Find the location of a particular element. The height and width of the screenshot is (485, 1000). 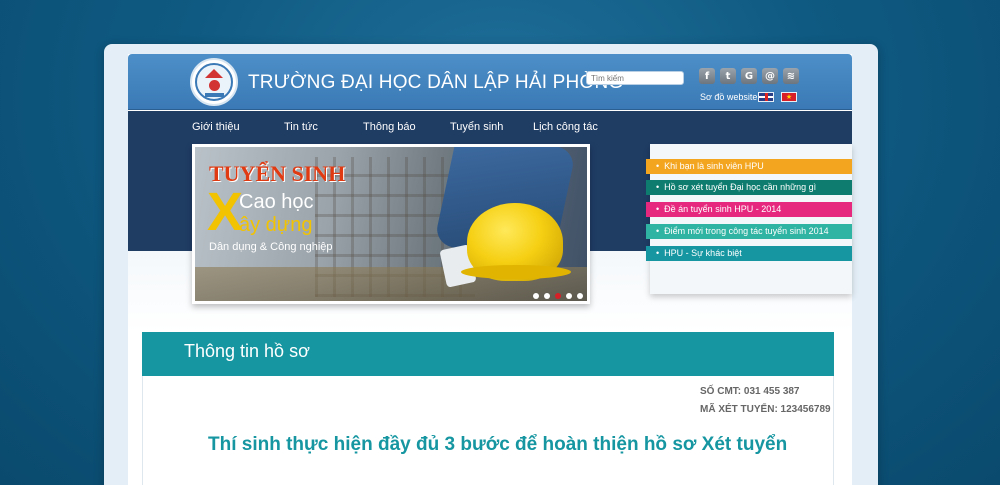

nav-item-lich-cong-tac: Lịch công tác is located at coordinates (565, 127).